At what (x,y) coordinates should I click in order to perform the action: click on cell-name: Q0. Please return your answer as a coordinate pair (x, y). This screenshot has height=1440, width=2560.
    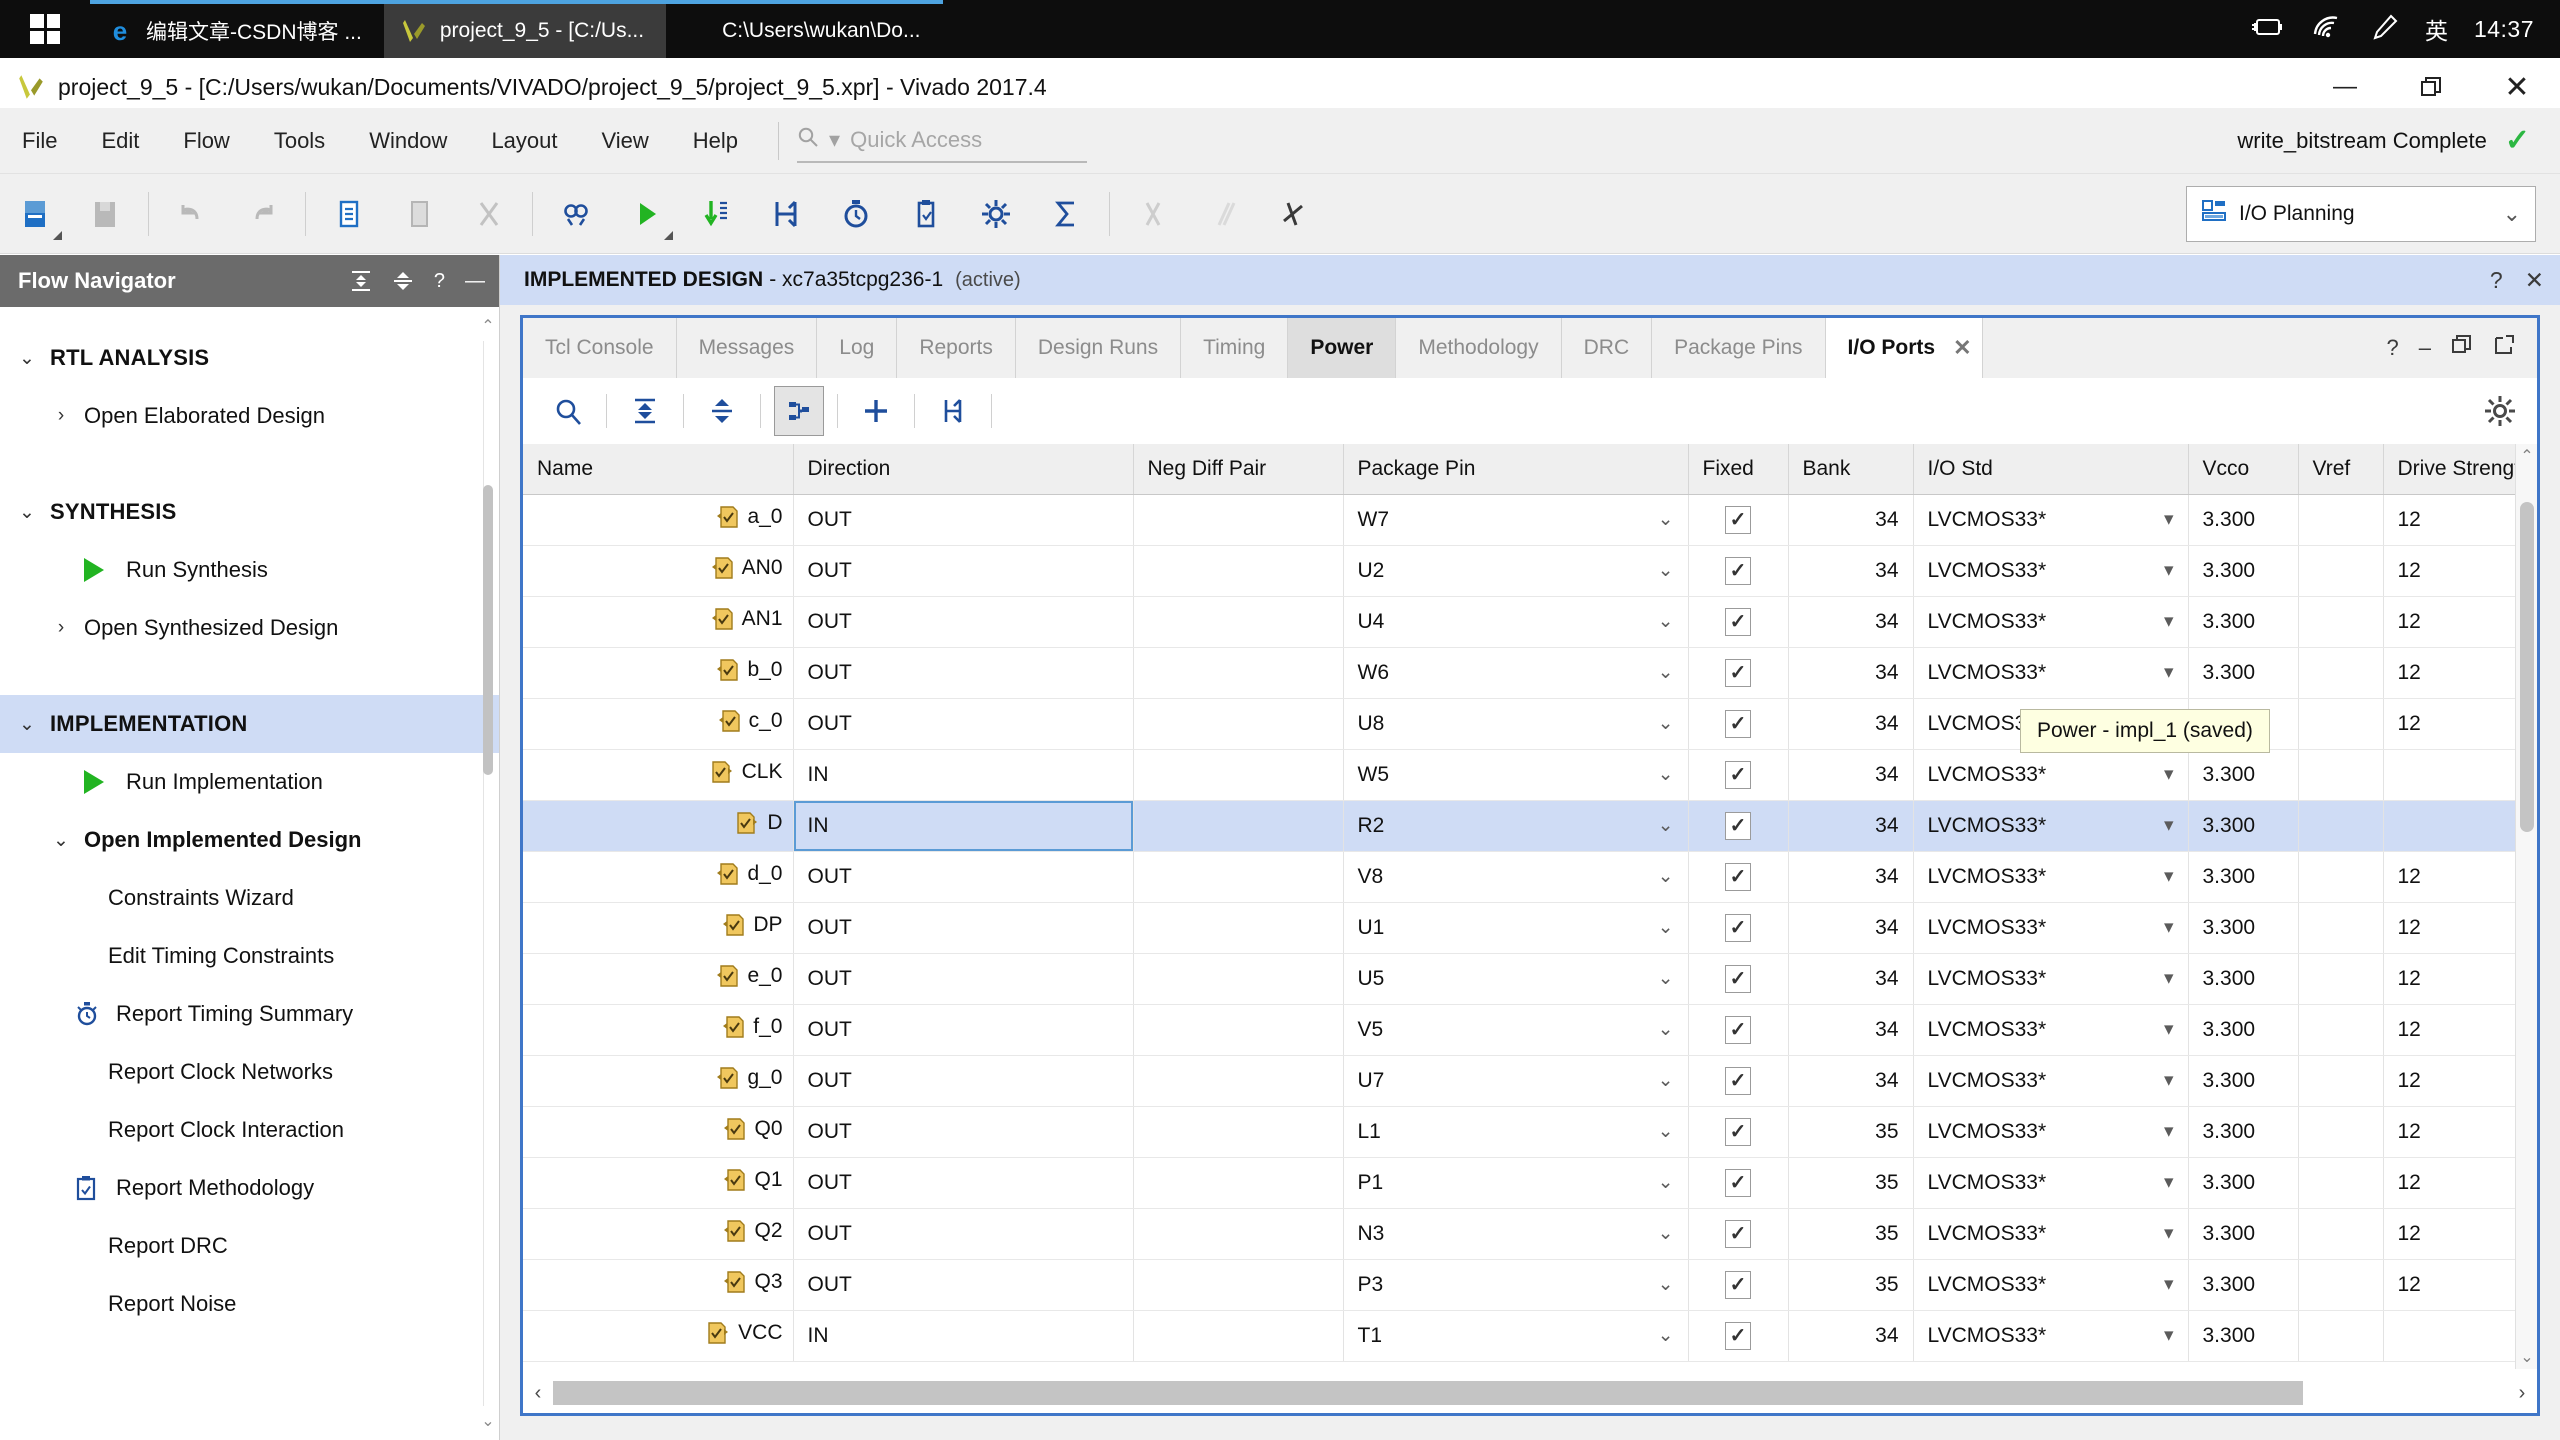
    Looking at the image, I should click on (658, 1132).